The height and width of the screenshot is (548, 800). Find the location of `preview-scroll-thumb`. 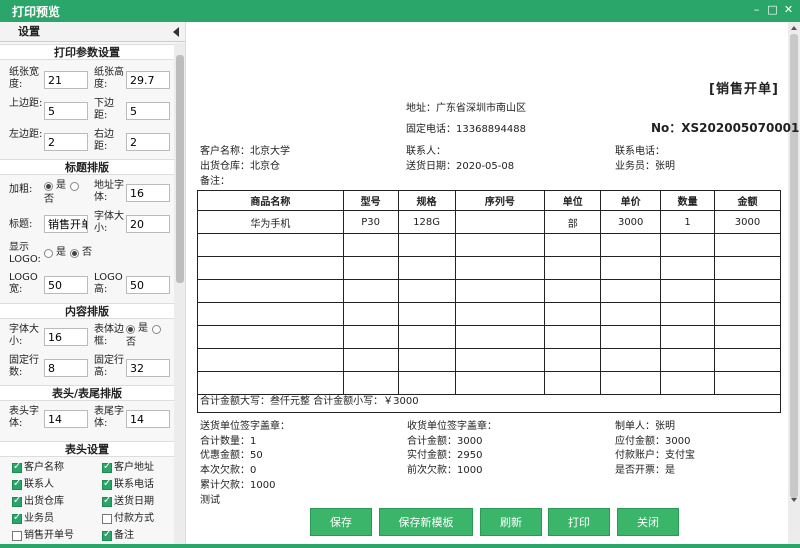

preview-scroll-thumb is located at coordinates (794, 266).